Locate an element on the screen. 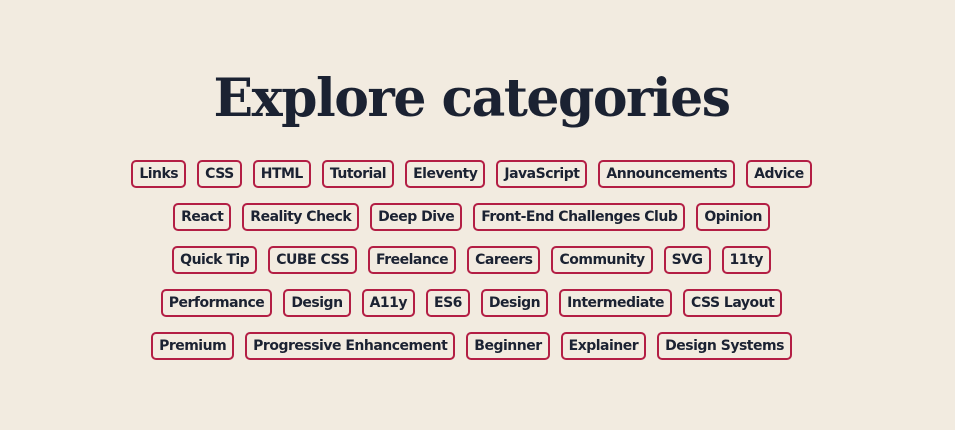 The width and height of the screenshot is (955, 430). category-tag: ES6 is located at coordinates (448, 303).